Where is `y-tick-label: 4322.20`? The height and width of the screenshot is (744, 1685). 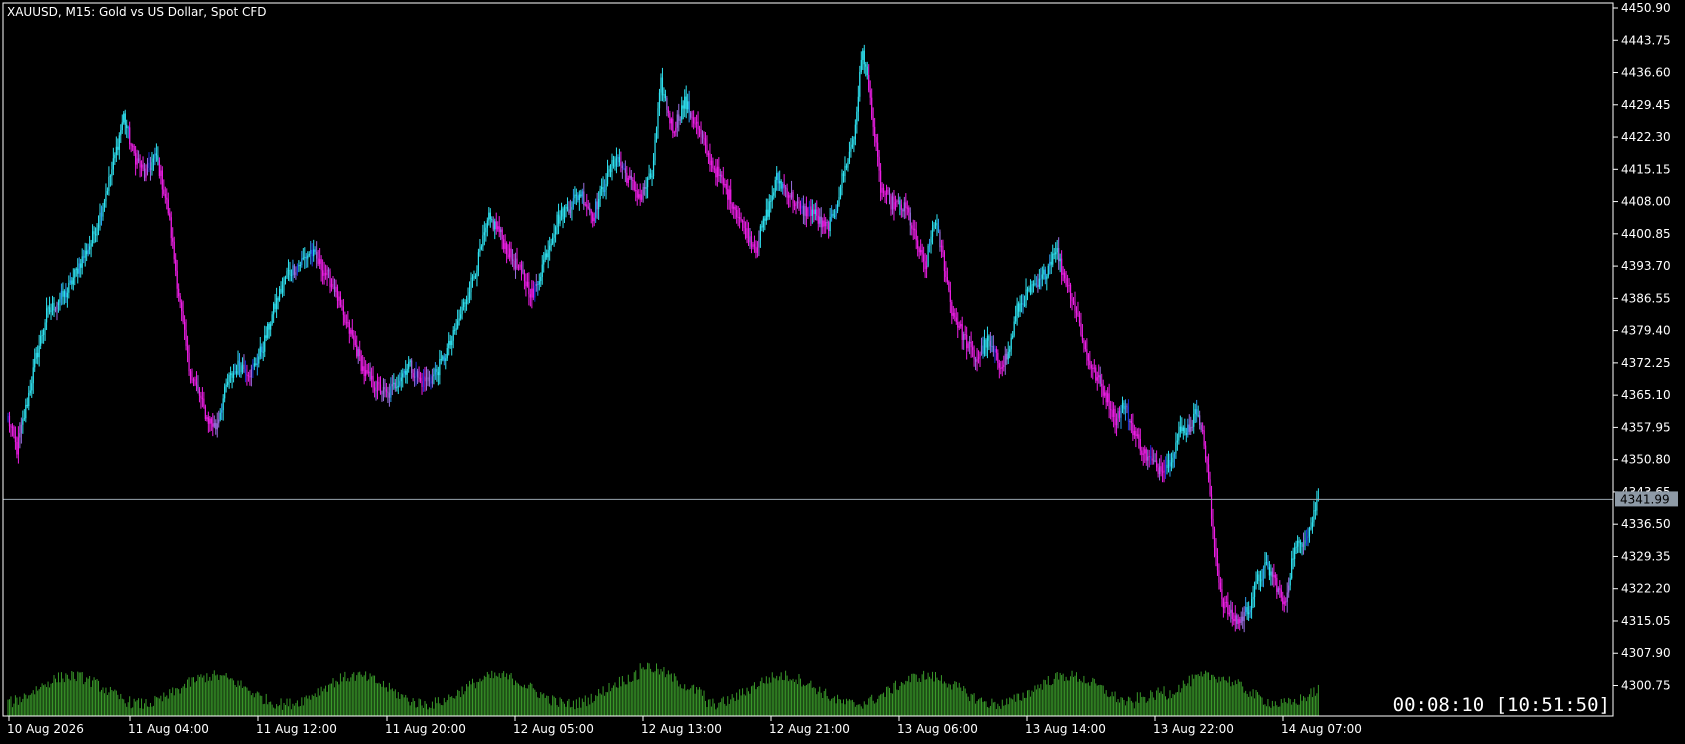 y-tick-label: 4322.20 is located at coordinates (1646, 589).